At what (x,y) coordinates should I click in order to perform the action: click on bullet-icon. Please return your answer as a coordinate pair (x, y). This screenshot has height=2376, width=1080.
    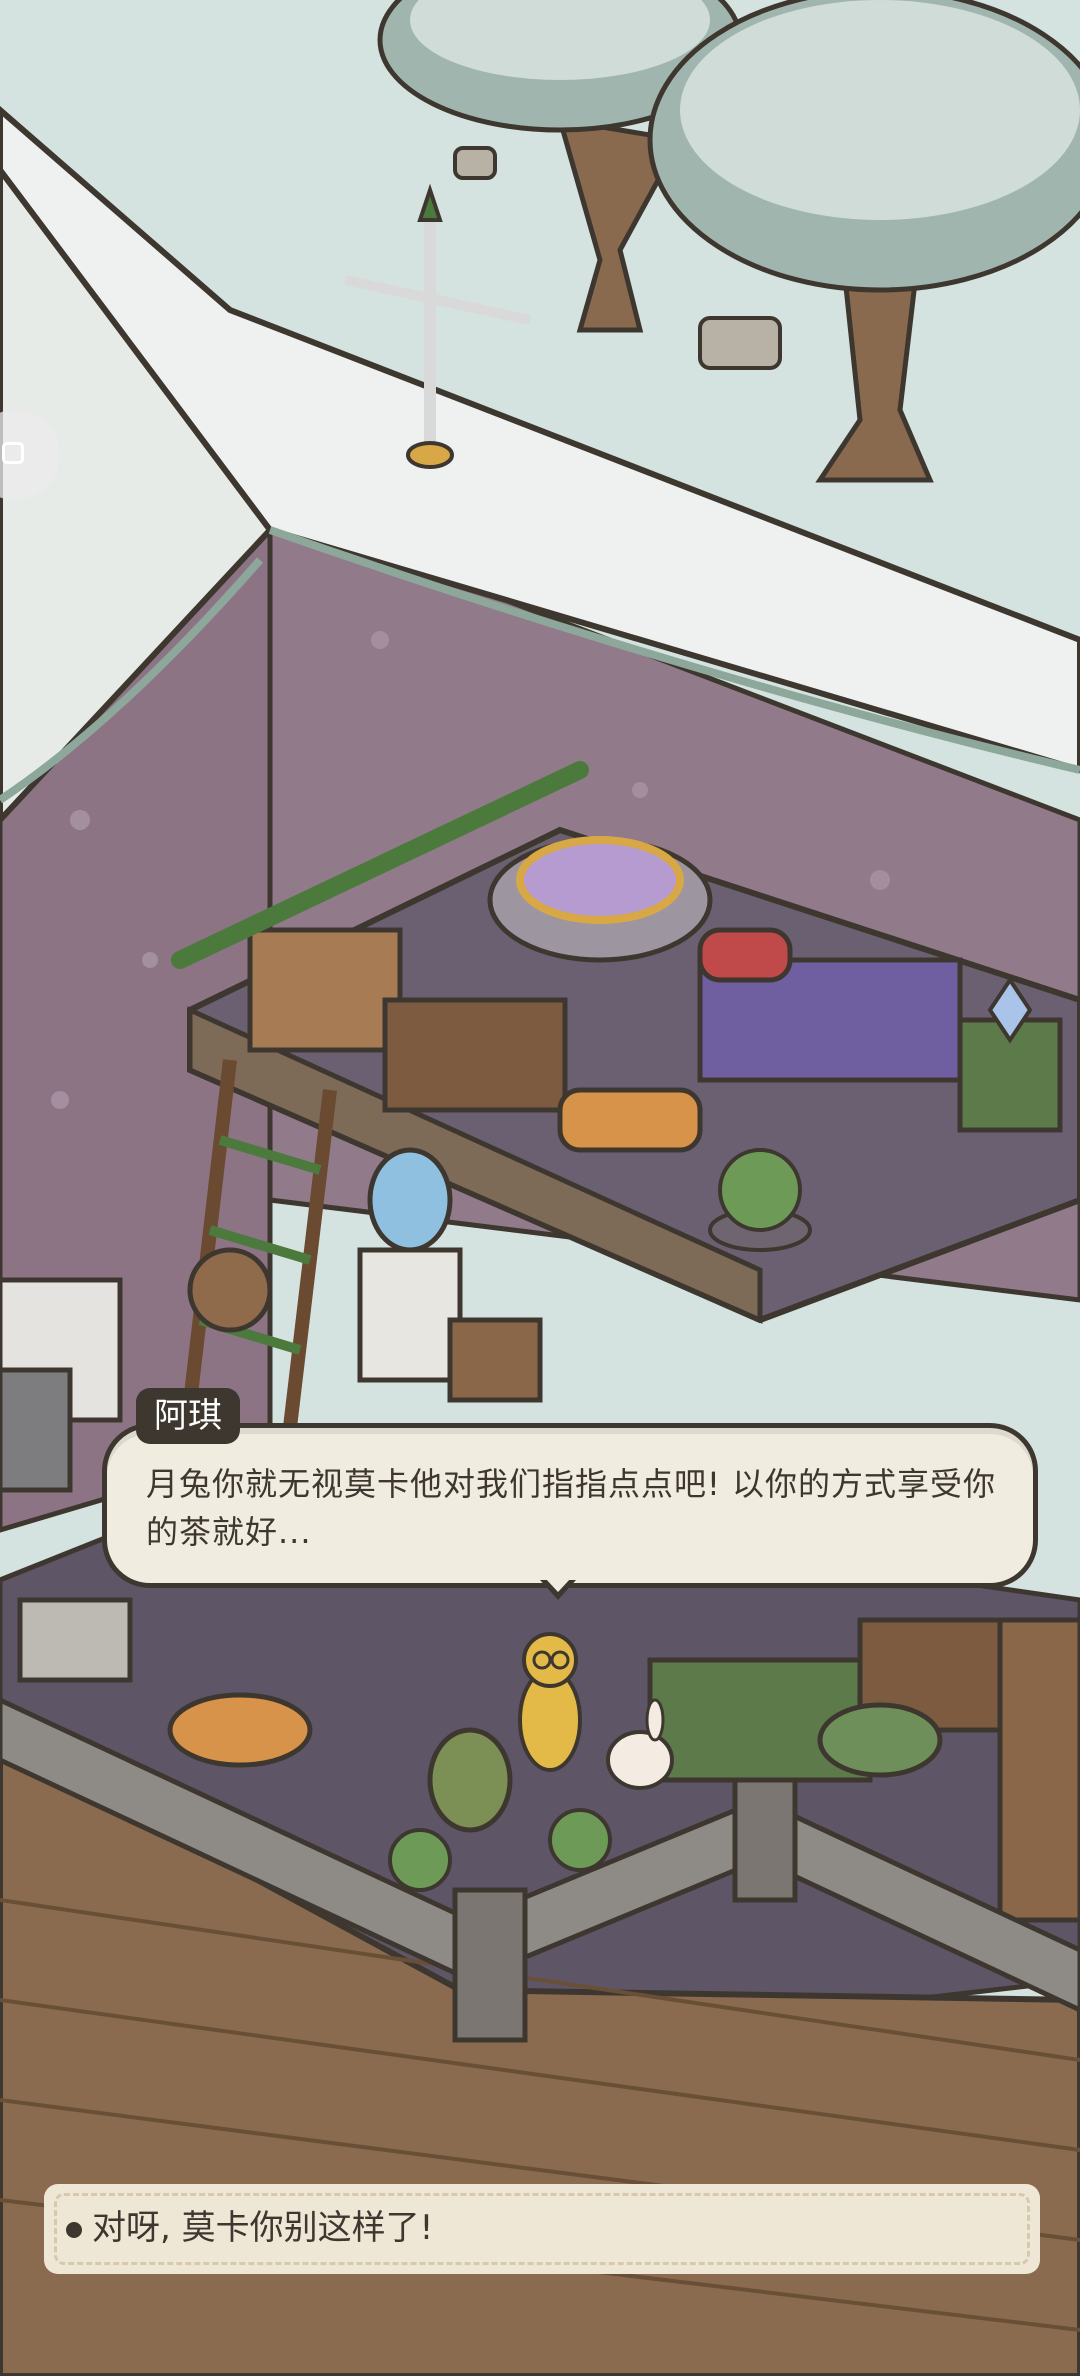
    Looking at the image, I should click on (74, 2230).